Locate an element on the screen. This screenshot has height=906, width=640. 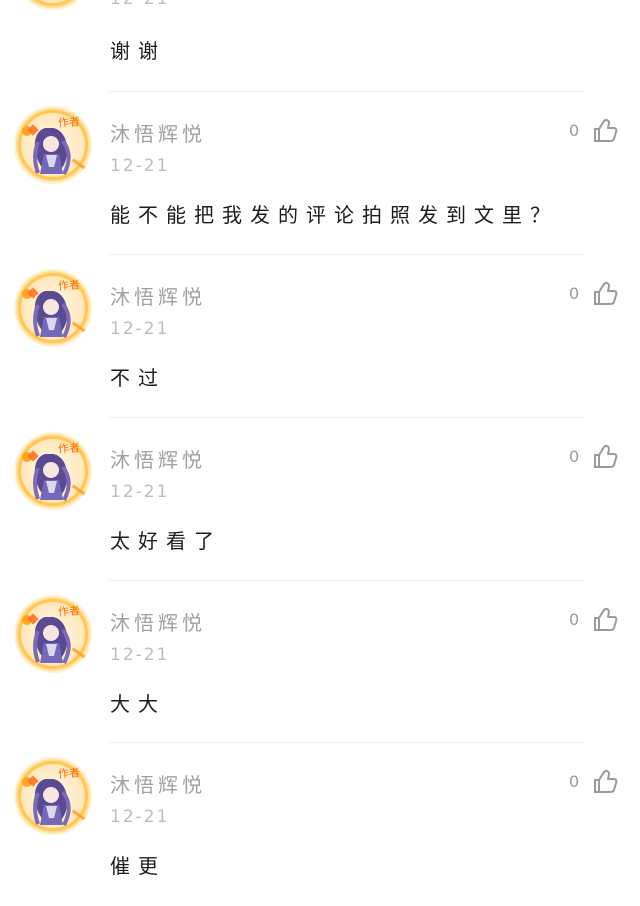
comment-text: 太好看了 is located at coordinates (166, 541).